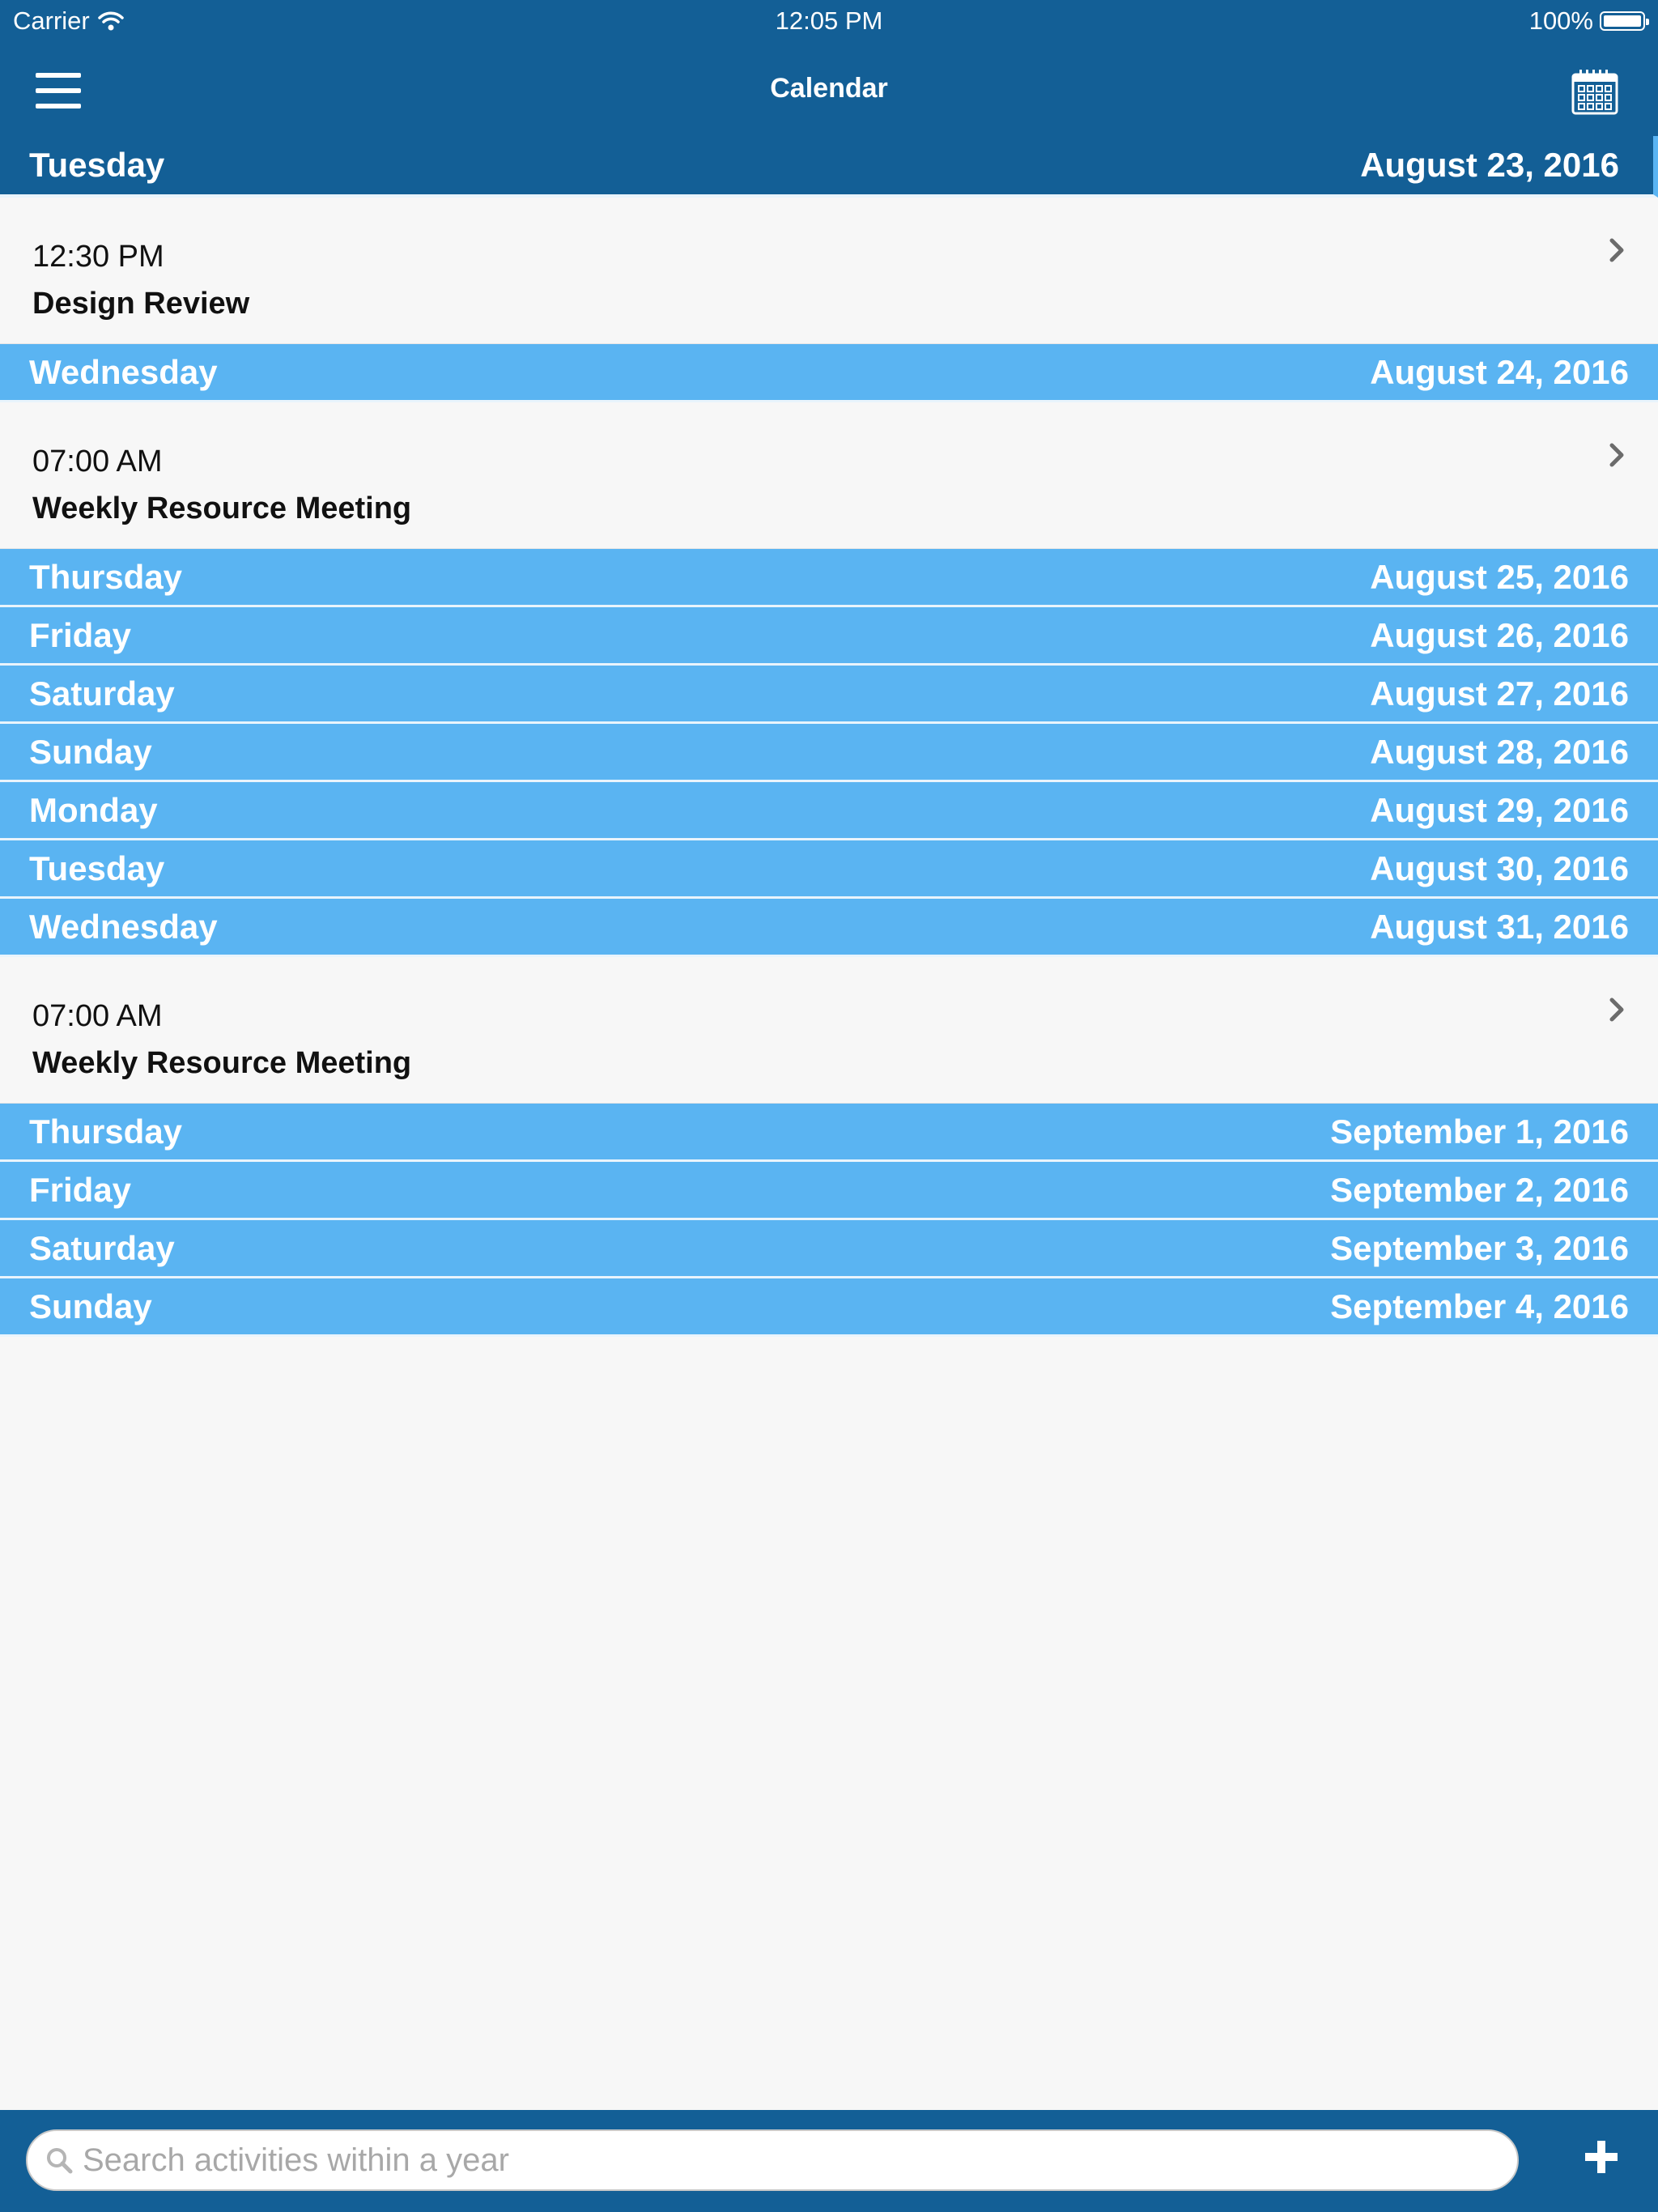 Image resolution: width=1658 pixels, height=2212 pixels. What do you see at coordinates (829, 636) in the screenshot?
I see `day-header: Friday August 26, 2016` at bounding box center [829, 636].